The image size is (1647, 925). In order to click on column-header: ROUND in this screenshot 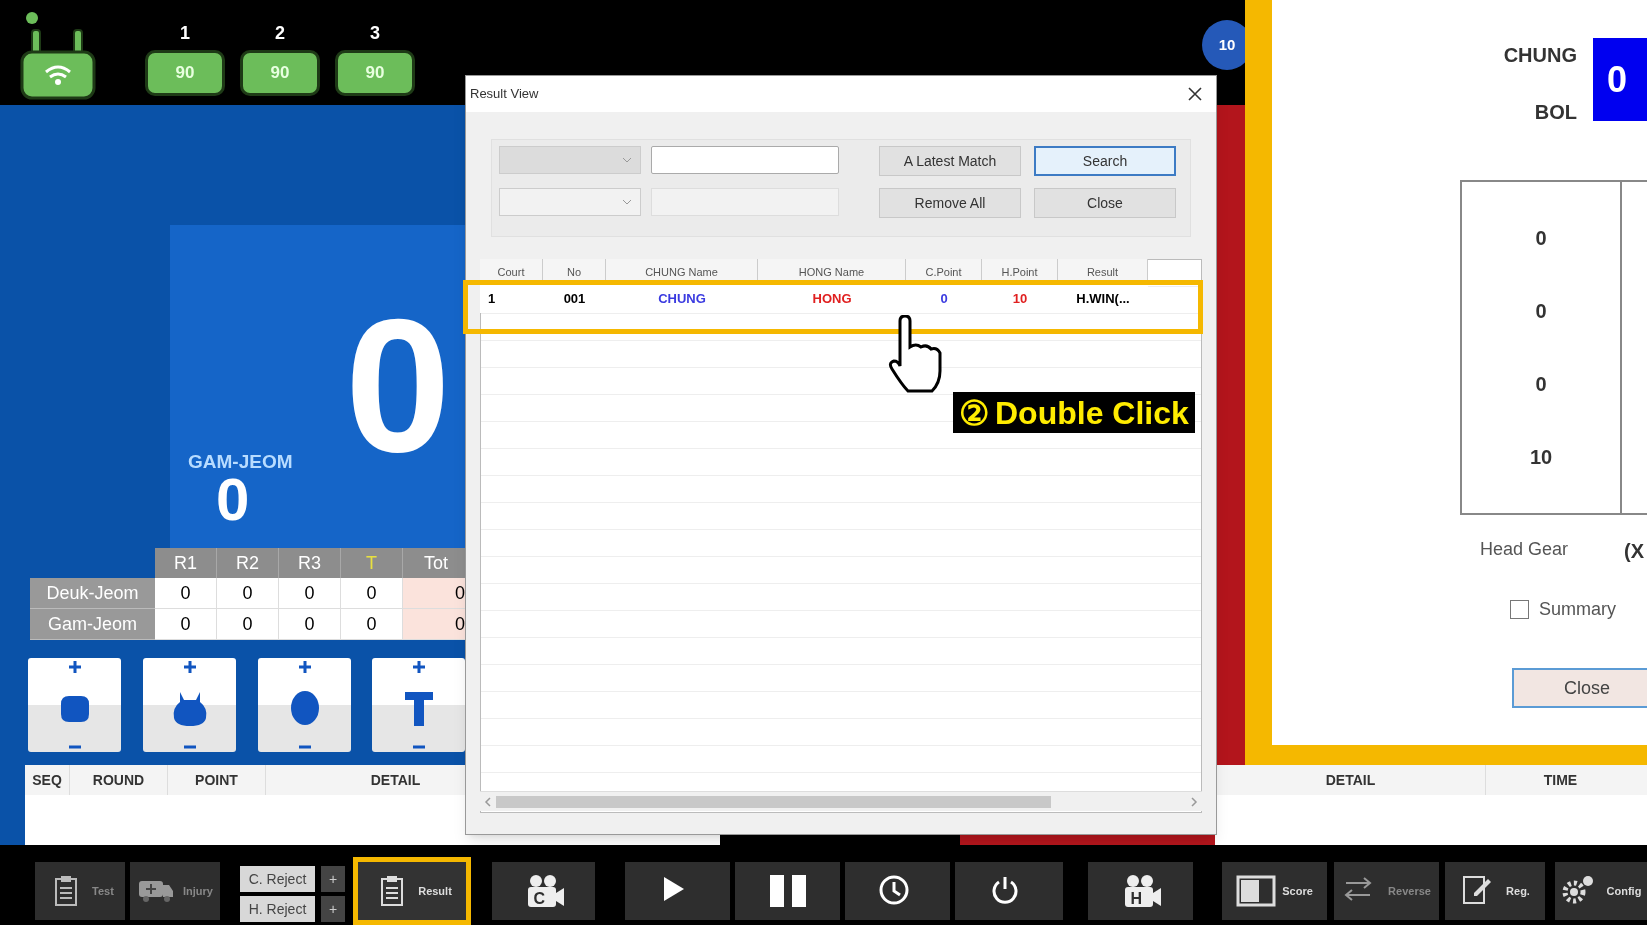, I will do `click(119, 780)`.